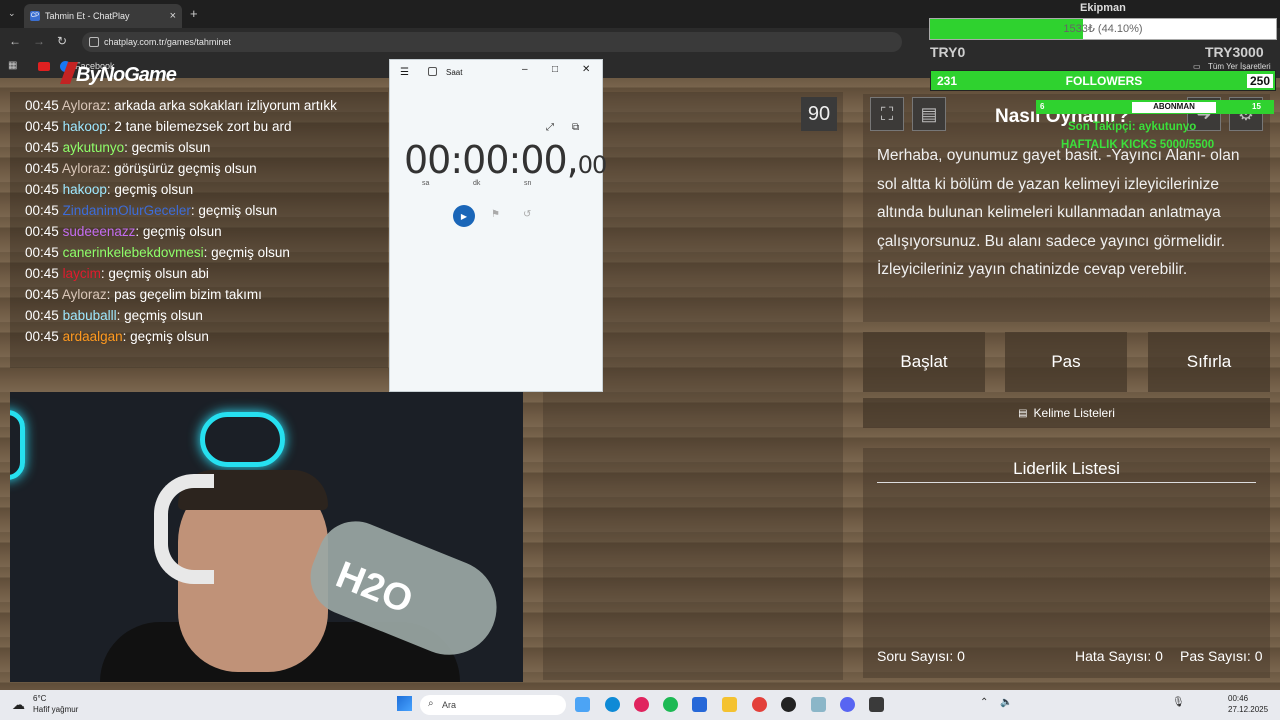  I want to click on maximize-icon: □, so click(555, 69).